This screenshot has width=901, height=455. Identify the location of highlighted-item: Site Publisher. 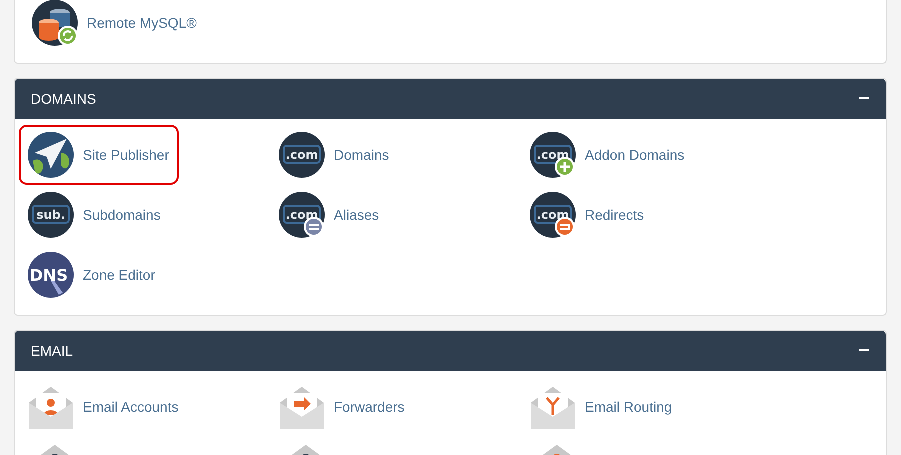
(99, 155).